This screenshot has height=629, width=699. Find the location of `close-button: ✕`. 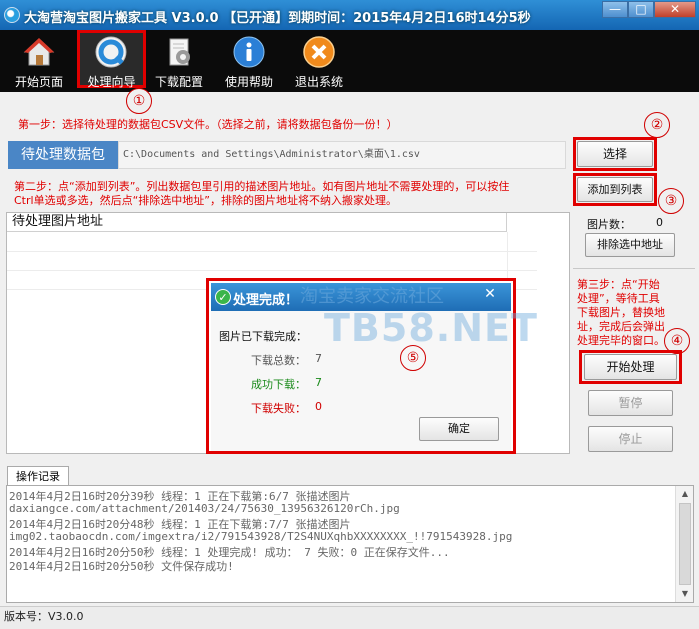

close-button: ✕ is located at coordinates (675, 9).